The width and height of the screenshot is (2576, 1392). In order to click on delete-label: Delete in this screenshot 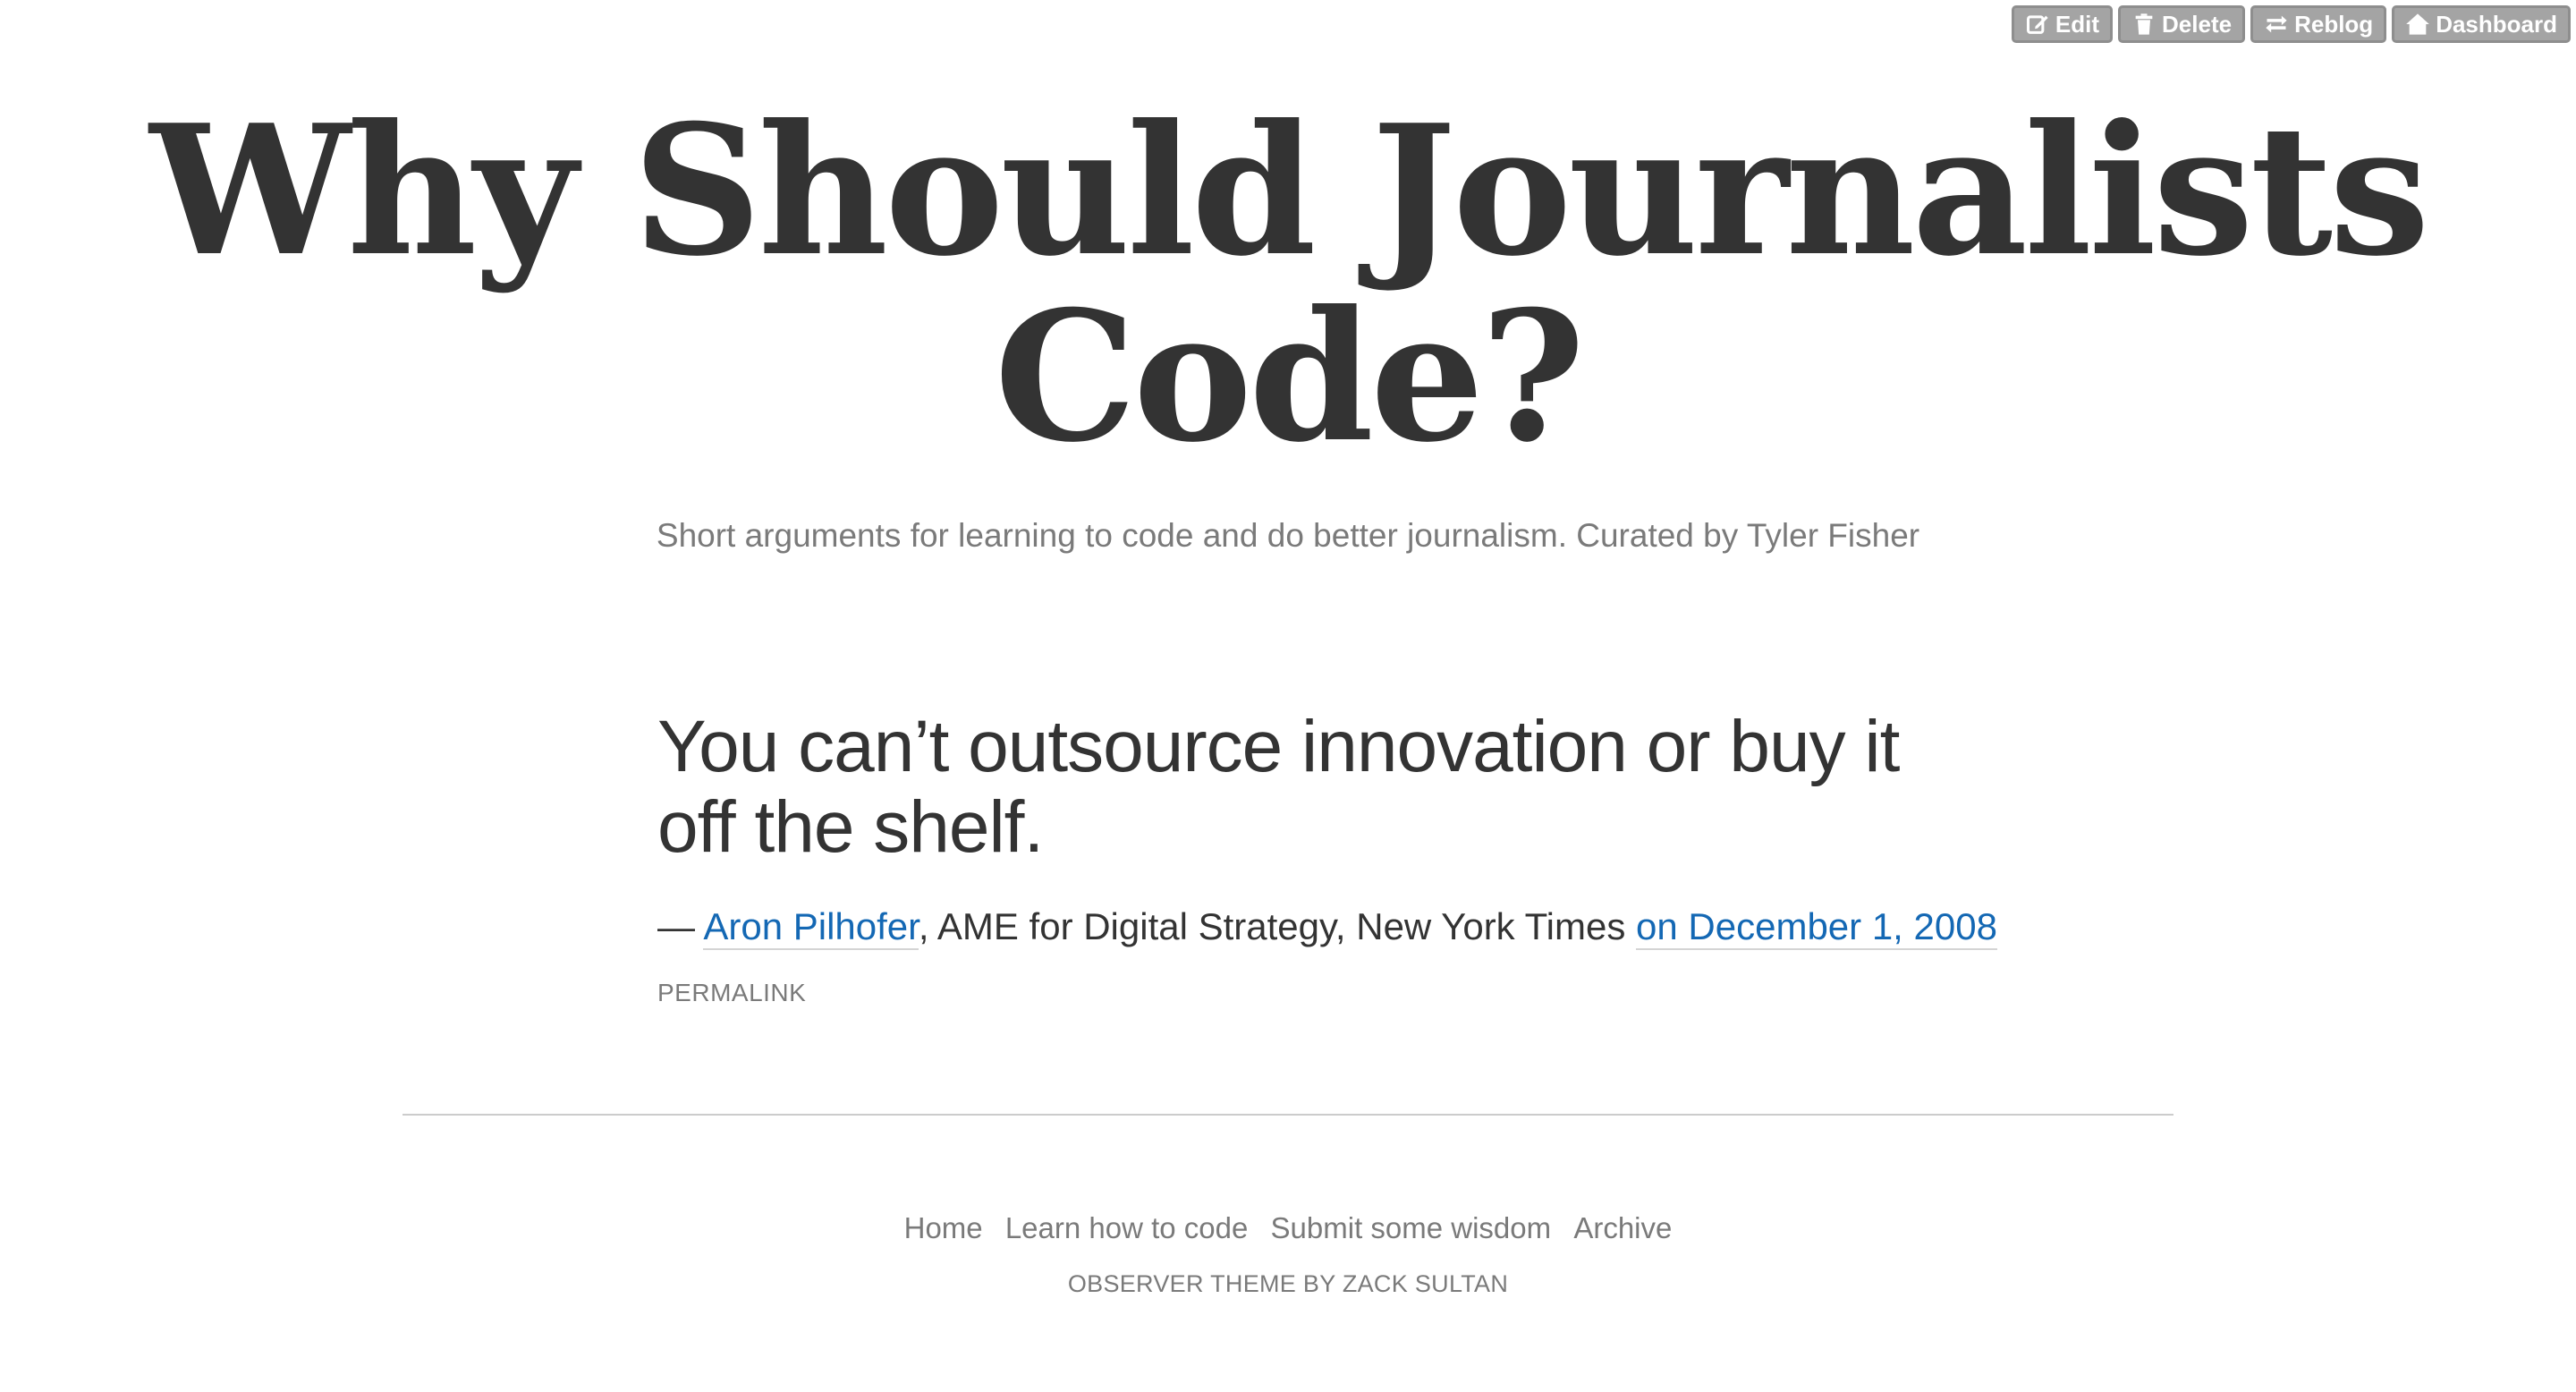, I will do `click(2197, 24)`.